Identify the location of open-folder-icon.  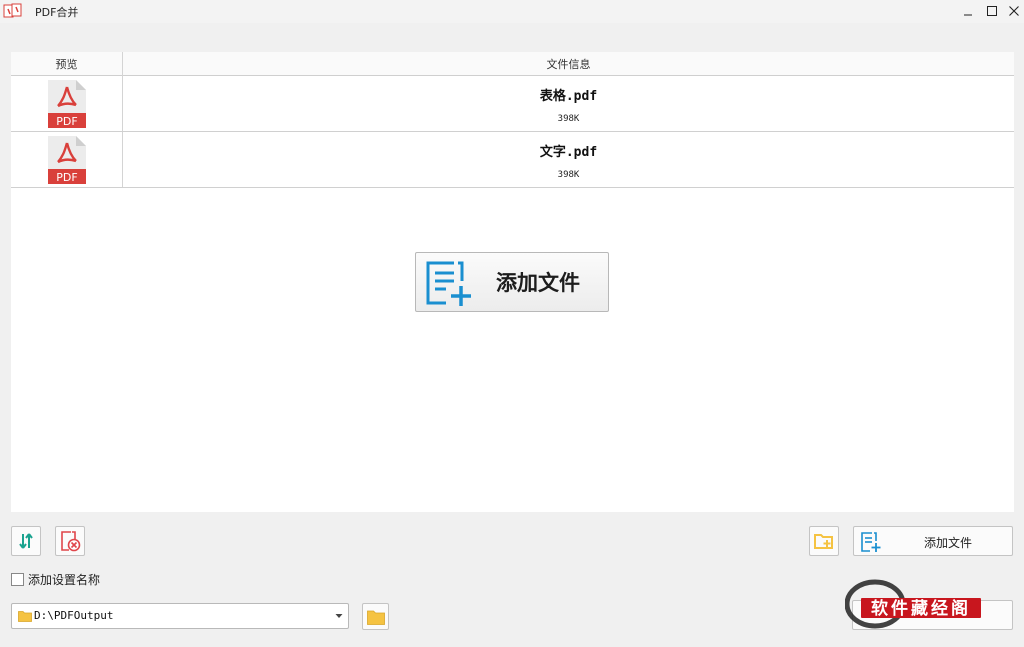
(376, 617).